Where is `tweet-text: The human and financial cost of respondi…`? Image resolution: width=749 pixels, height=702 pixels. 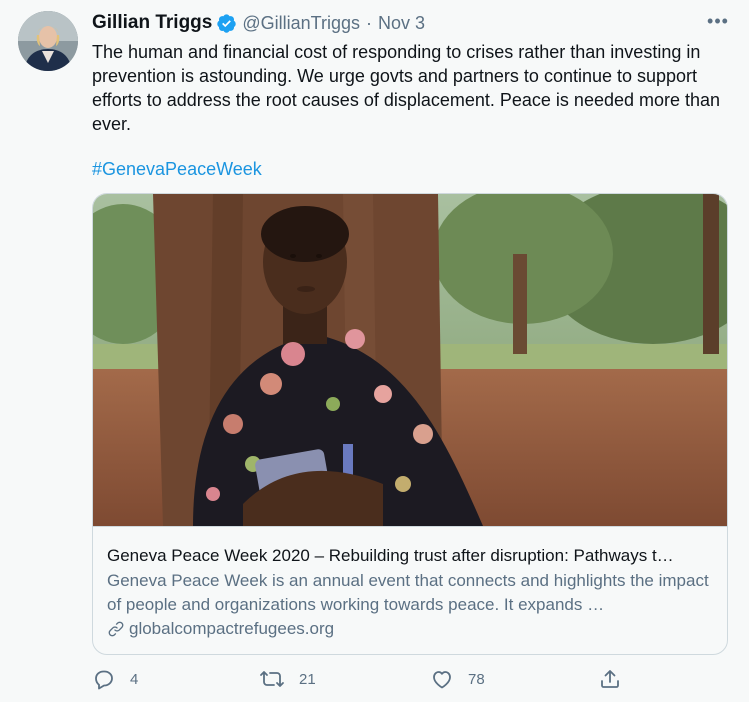 tweet-text: The human and financial cost of respondi… is located at coordinates (406, 88).